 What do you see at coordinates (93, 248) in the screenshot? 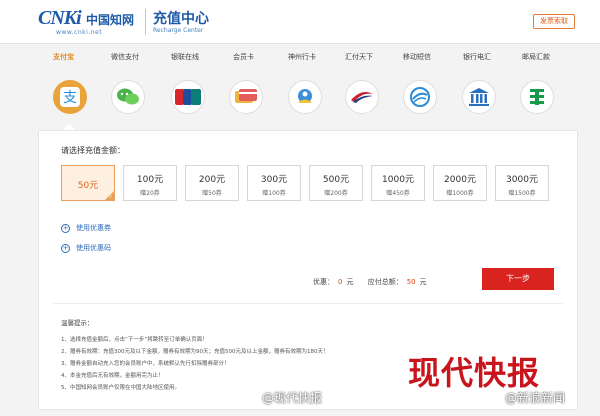
I see `use-promo-code-label: 使用优惠码` at bounding box center [93, 248].